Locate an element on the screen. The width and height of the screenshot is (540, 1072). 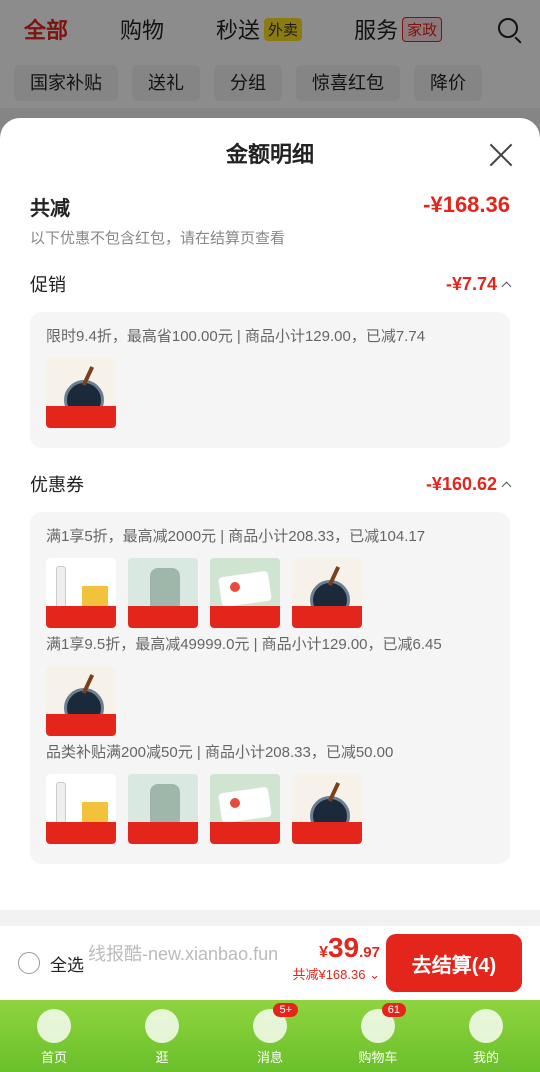
coupon-amount-value: -¥160.62 is located at coordinates (461, 483).